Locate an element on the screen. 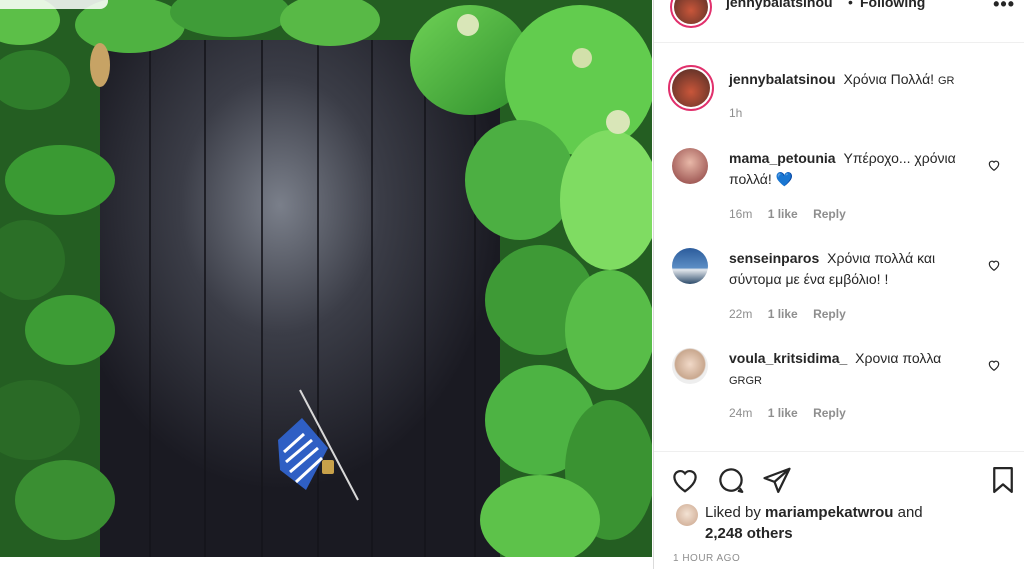  comment-text: mama_petounia Υπέροχο... χρόνια πολλά! 💙 is located at coordinates (856, 169).